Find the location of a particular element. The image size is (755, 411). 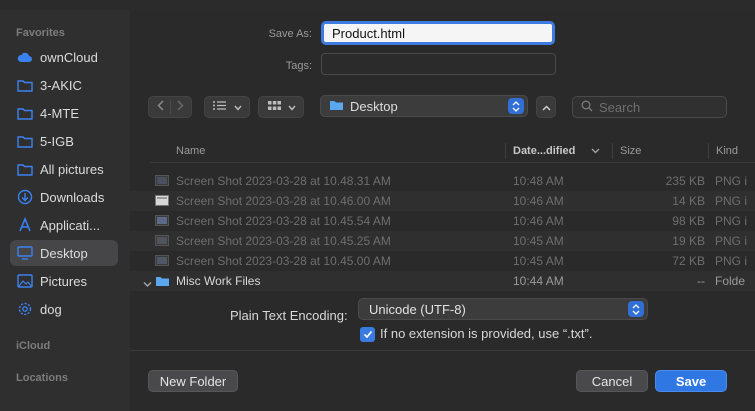

sidebar-item-label: 4-MTE is located at coordinates (59, 113).